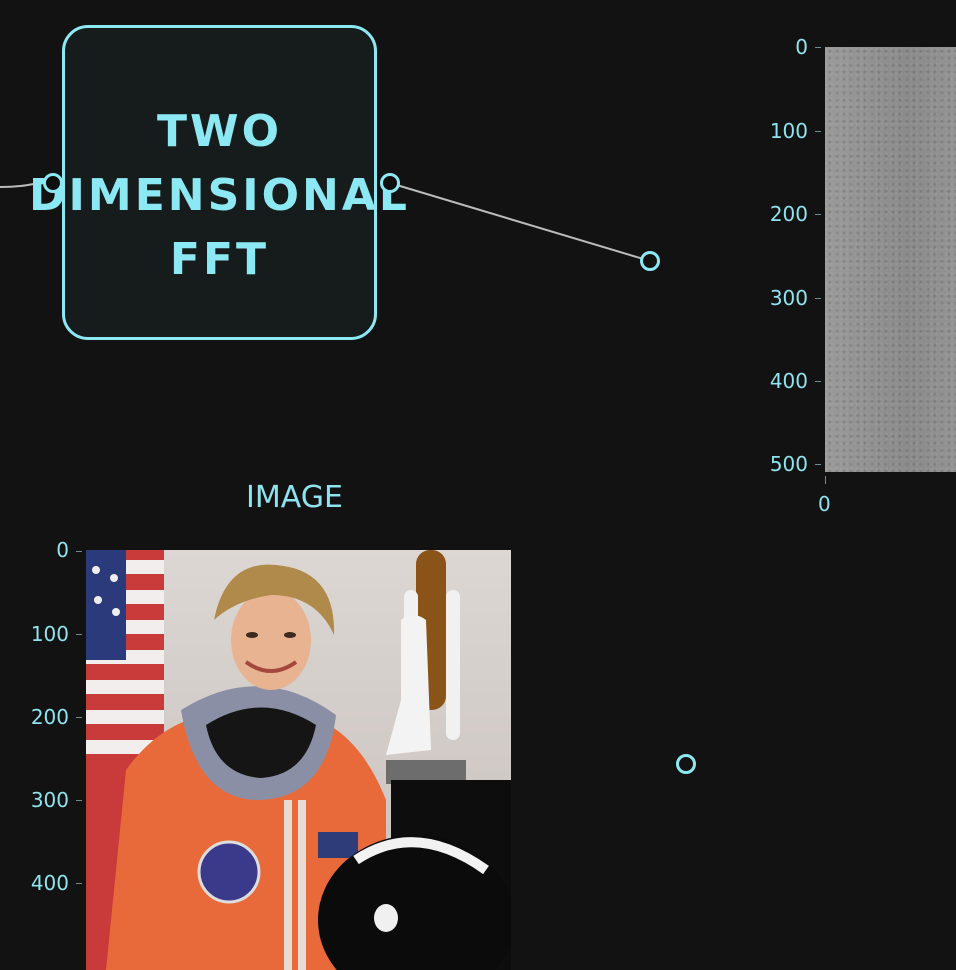 Image resolution: width=956 pixels, height=970 pixels. Describe the element at coordinates (788, 298) in the screenshot. I see `fft-y-tick: 300` at that location.